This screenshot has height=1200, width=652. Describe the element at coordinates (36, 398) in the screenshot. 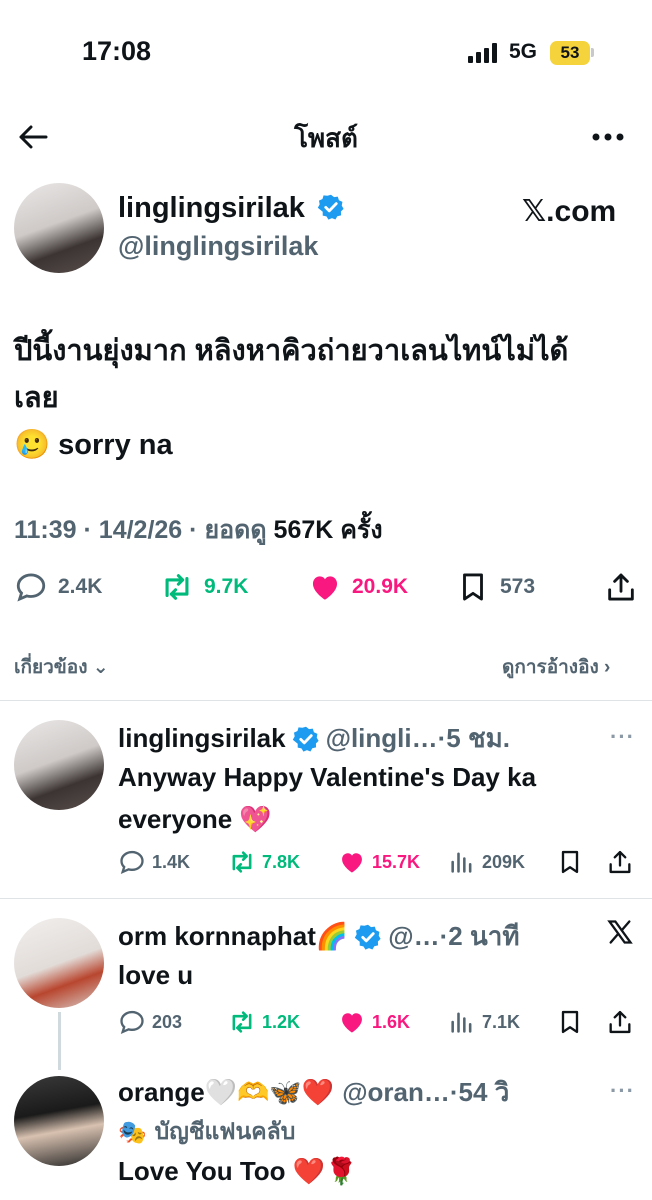

I see `tweet-line: เลย` at that location.